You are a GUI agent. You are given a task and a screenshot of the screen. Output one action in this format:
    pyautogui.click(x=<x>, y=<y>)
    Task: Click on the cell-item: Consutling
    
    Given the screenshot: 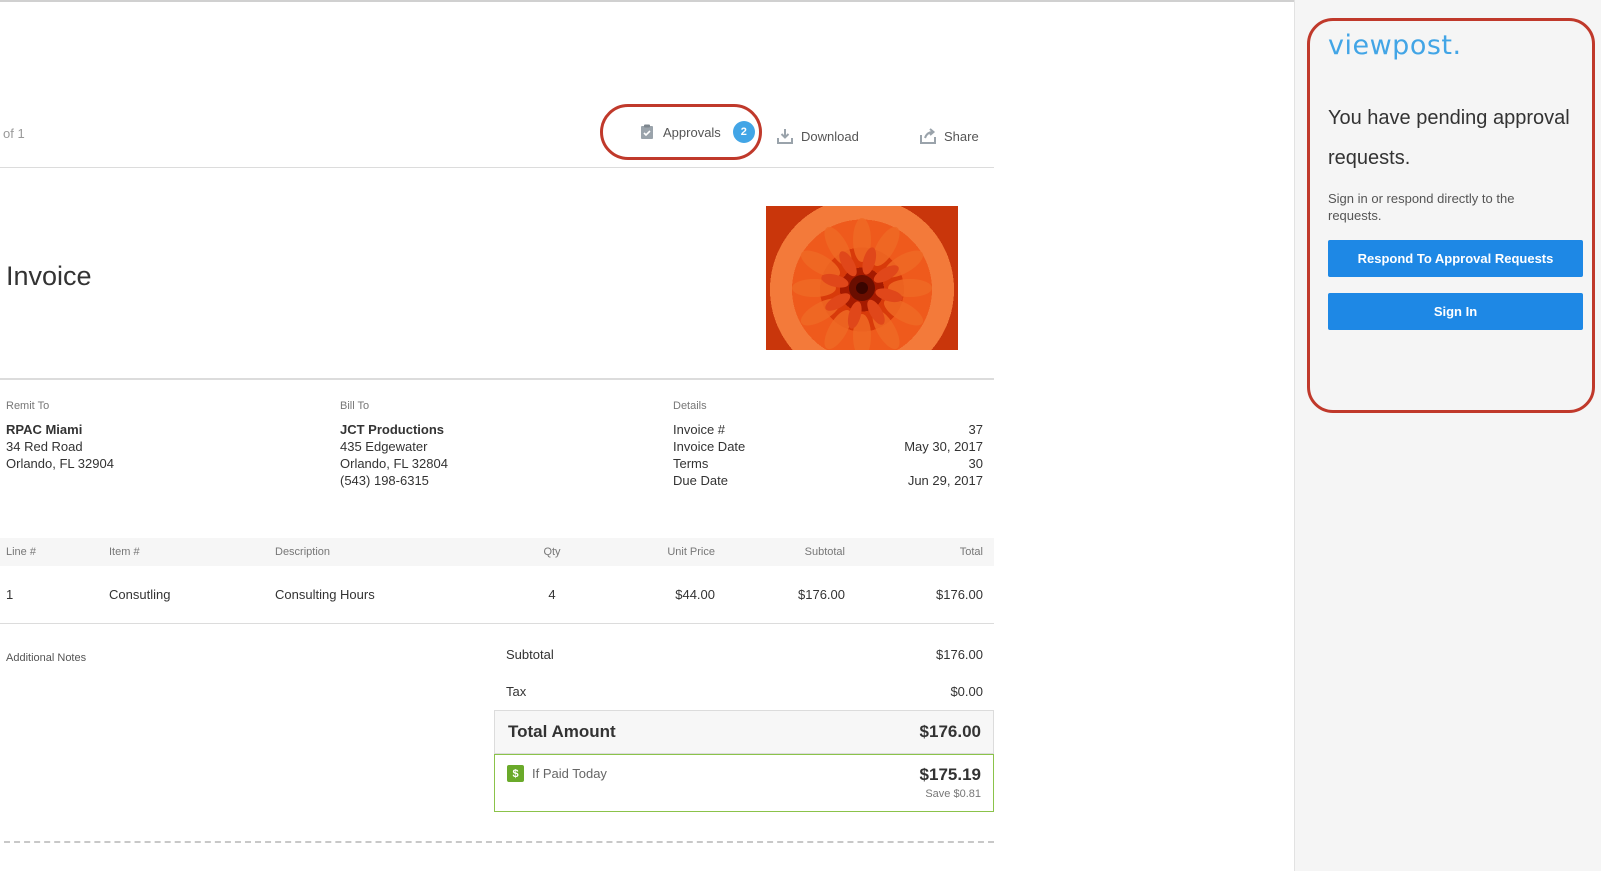 What is the action you would take?
    pyautogui.click(x=140, y=594)
    